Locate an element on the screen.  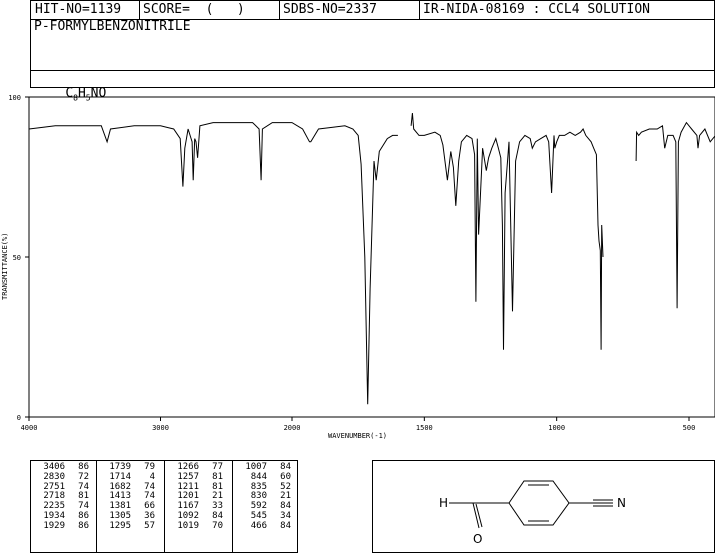
y-tick-label: 100 is located at coordinates (14, 98).